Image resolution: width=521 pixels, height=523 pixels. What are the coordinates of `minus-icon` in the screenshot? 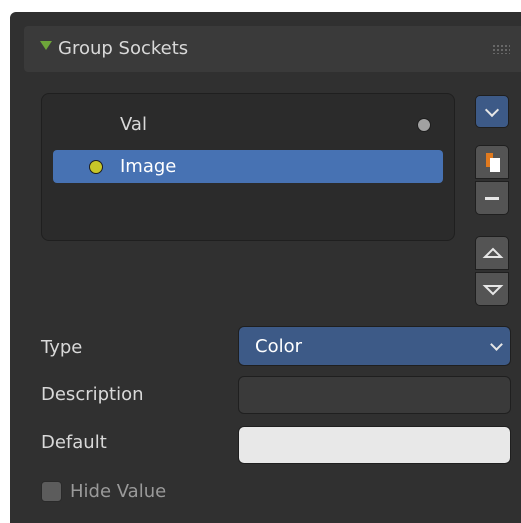 It's located at (492, 198).